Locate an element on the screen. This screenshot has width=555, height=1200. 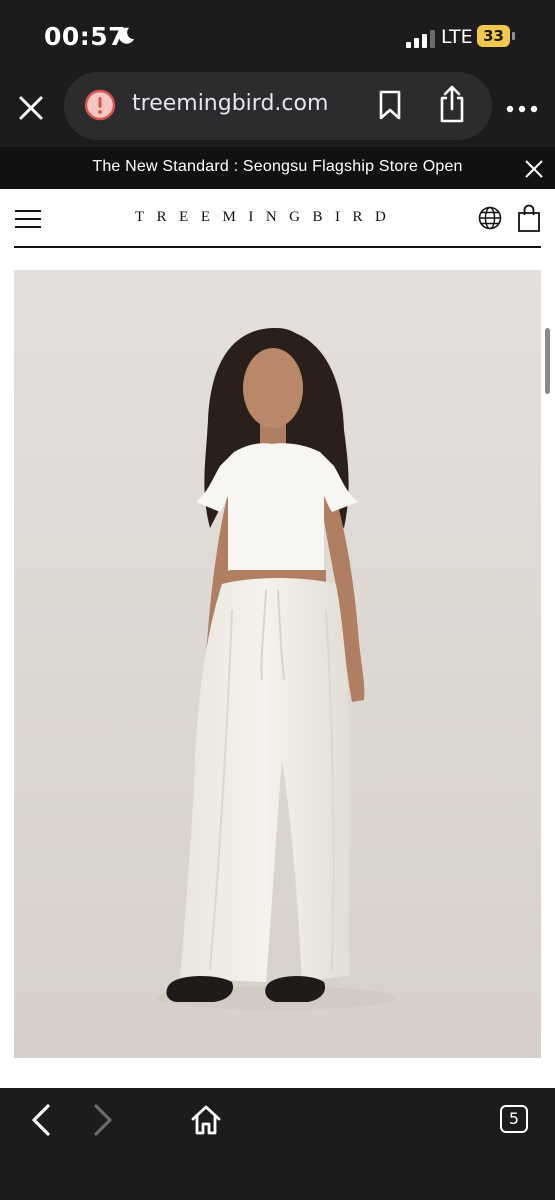
header-divider is located at coordinates (277, 247).